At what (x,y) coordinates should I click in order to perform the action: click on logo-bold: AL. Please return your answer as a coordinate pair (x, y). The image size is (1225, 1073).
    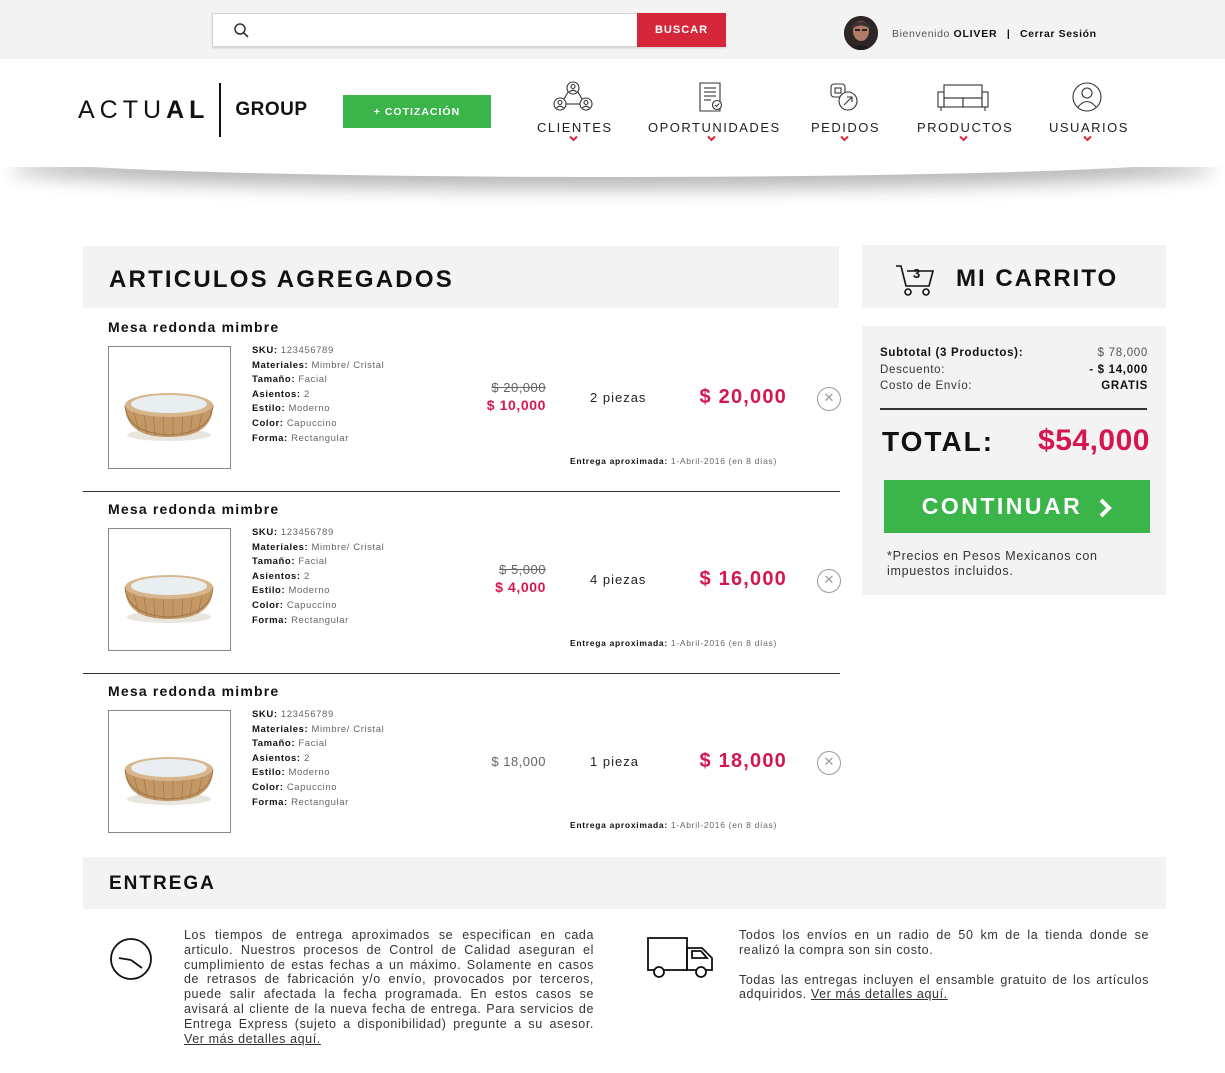
    Looking at the image, I should click on (188, 109).